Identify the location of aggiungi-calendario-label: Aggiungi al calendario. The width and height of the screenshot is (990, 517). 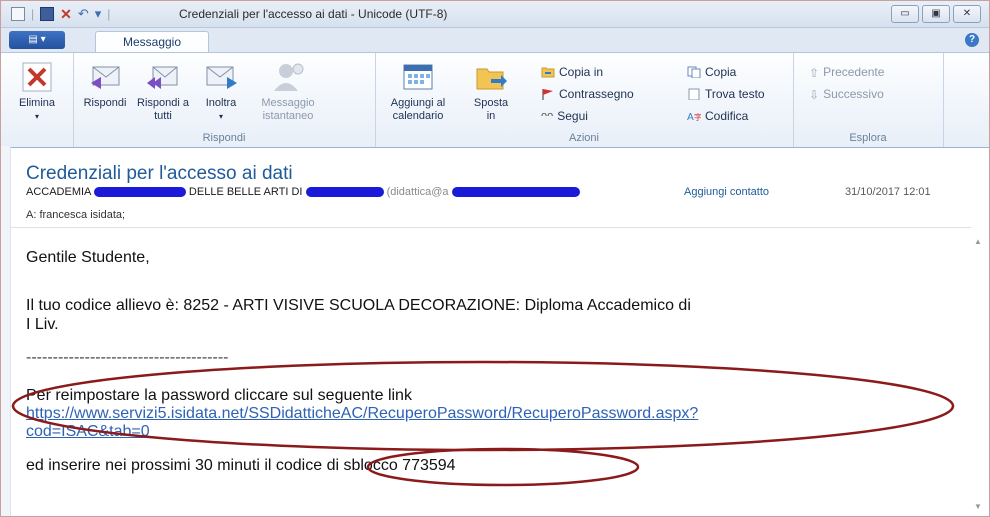
(418, 109).